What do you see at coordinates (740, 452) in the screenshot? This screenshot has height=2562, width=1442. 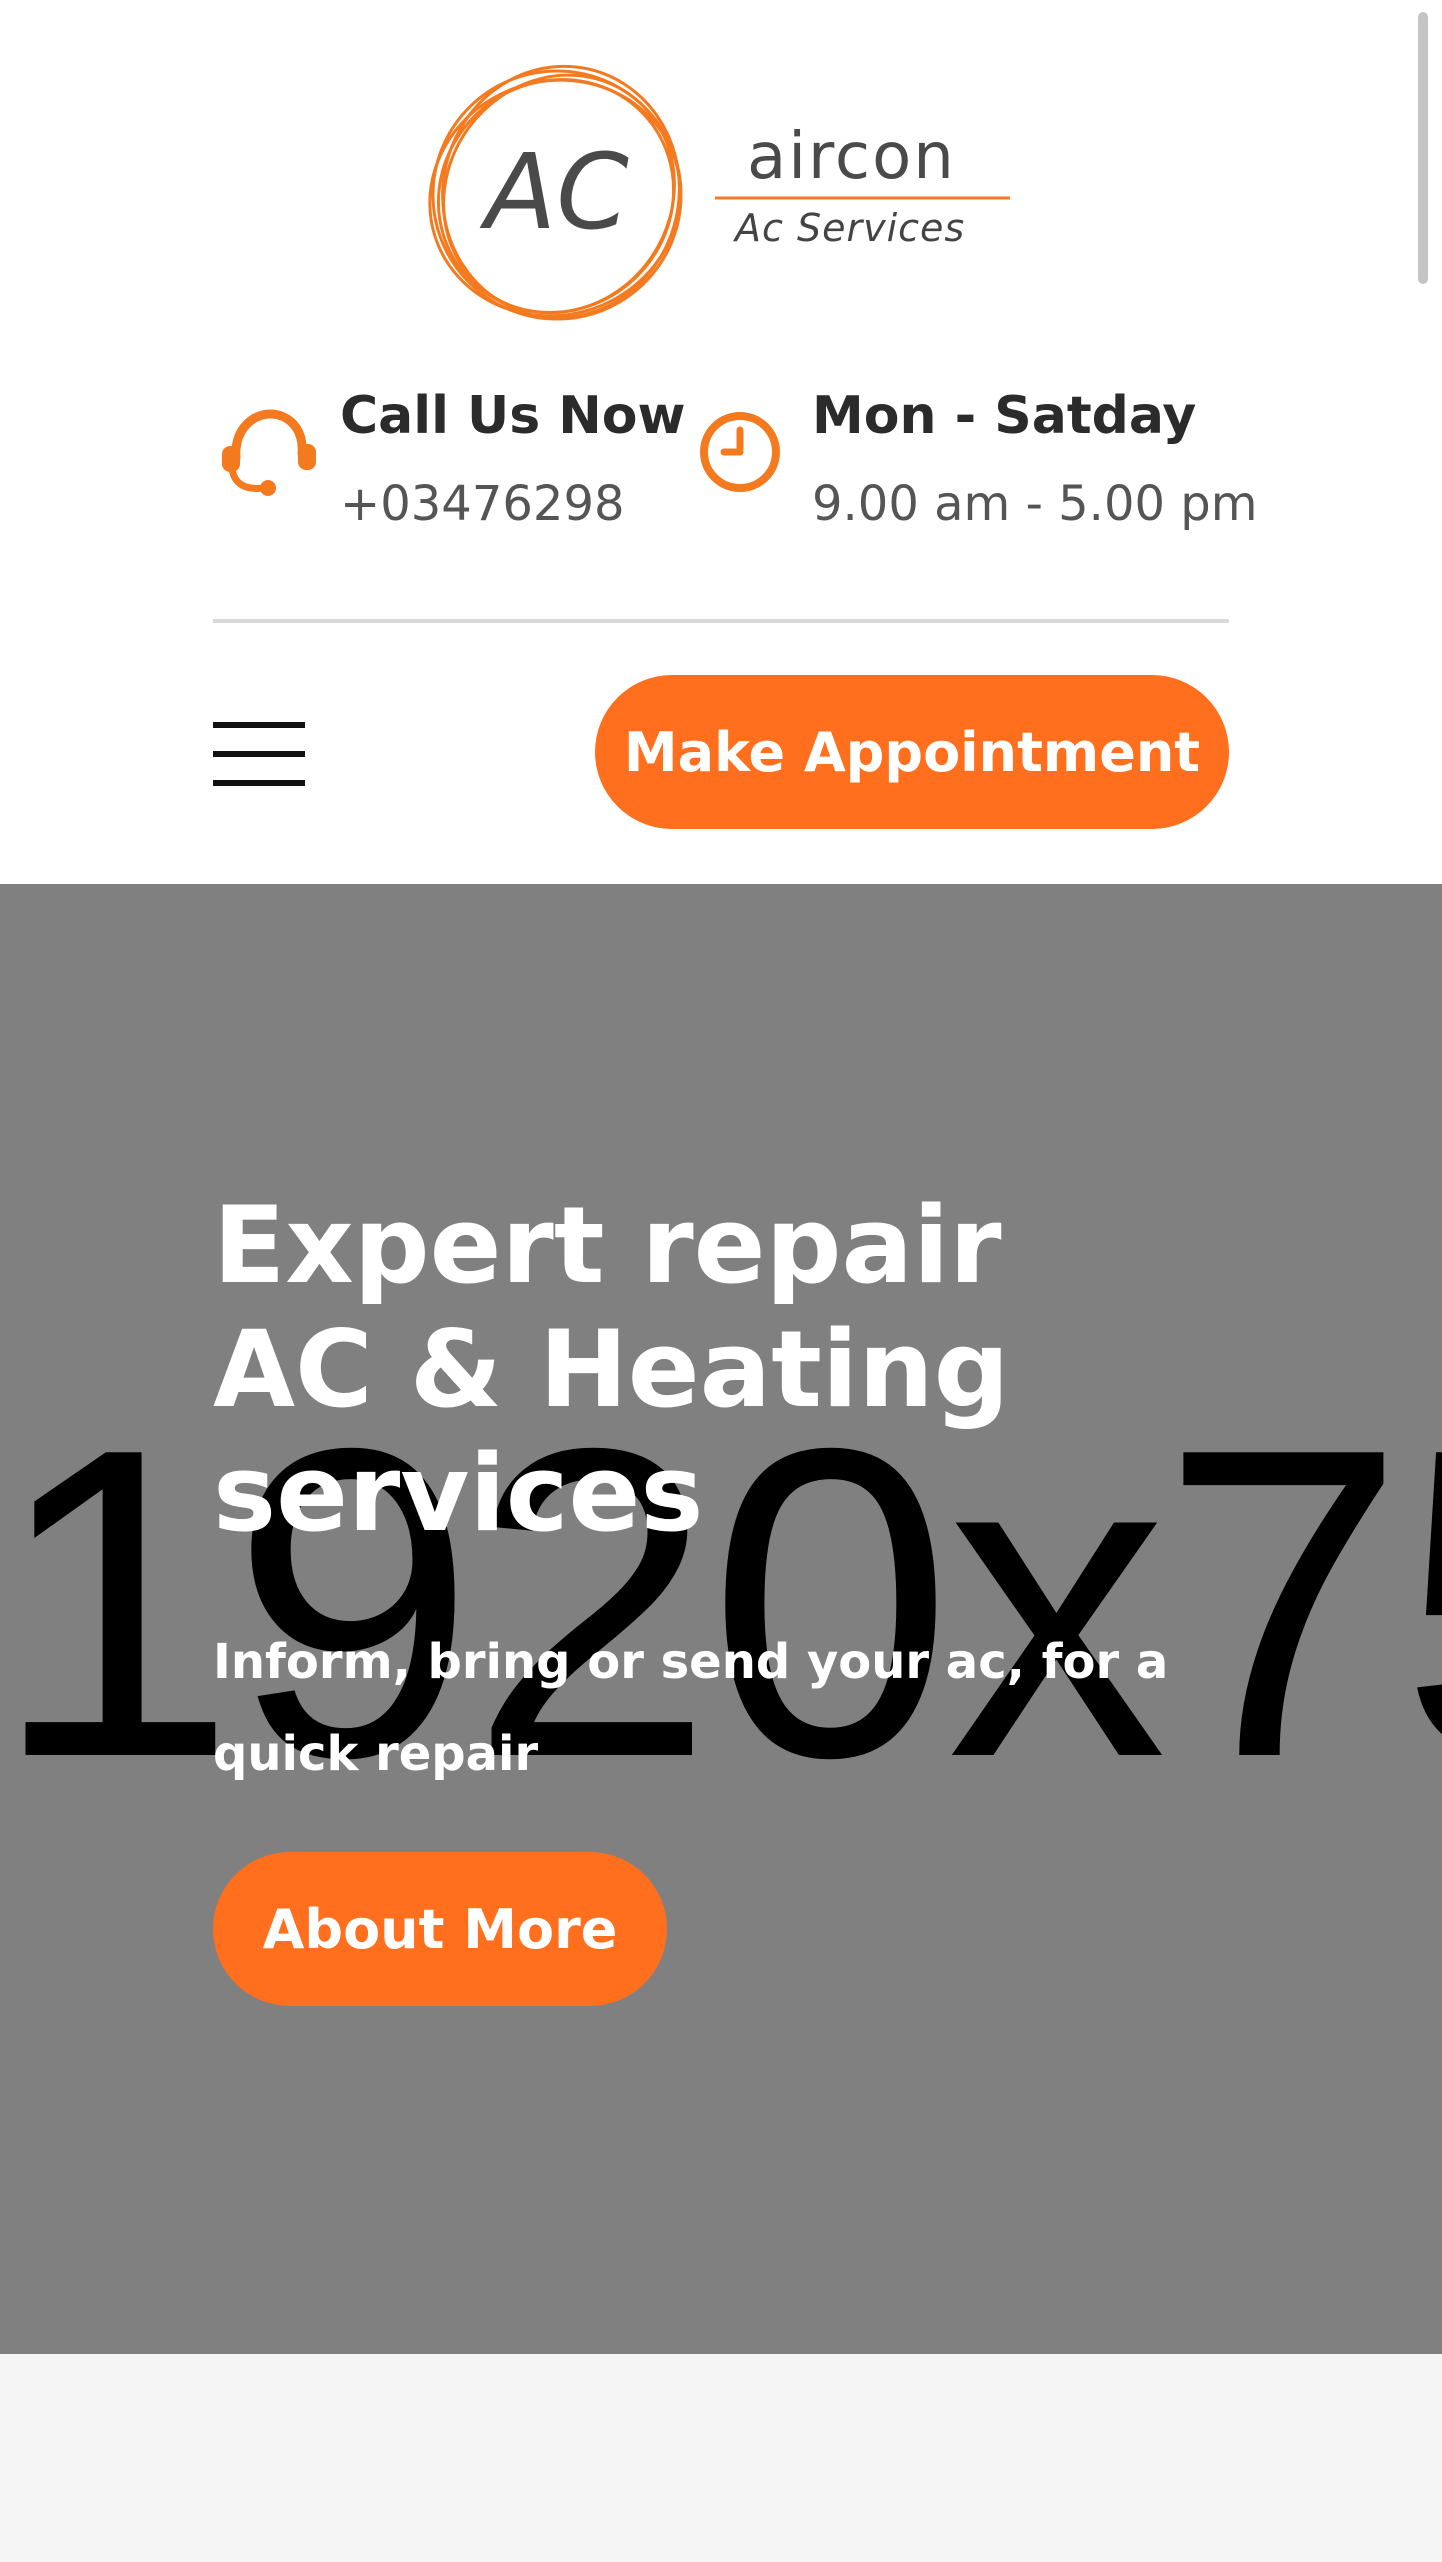 I see `clock-icon` at bounding box center [740, 452].